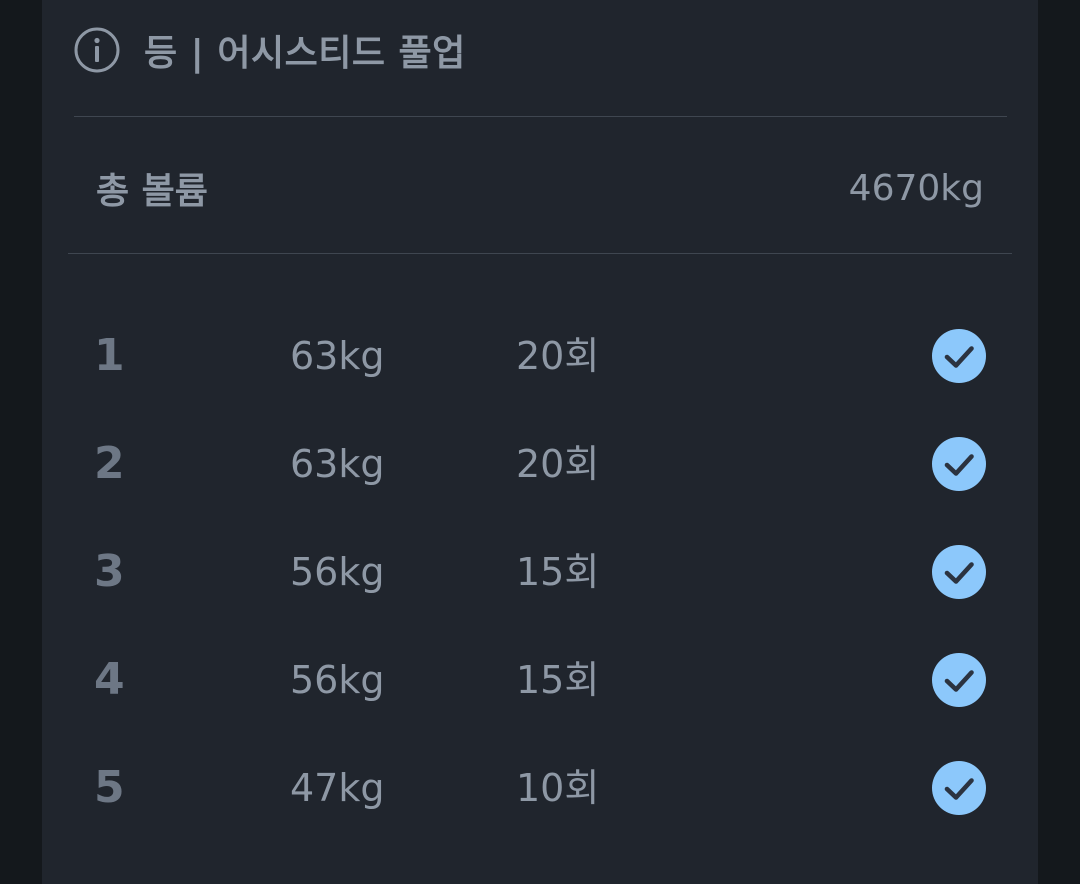  I want to click on total-volume-value: 4670kg, so click(916, 188).